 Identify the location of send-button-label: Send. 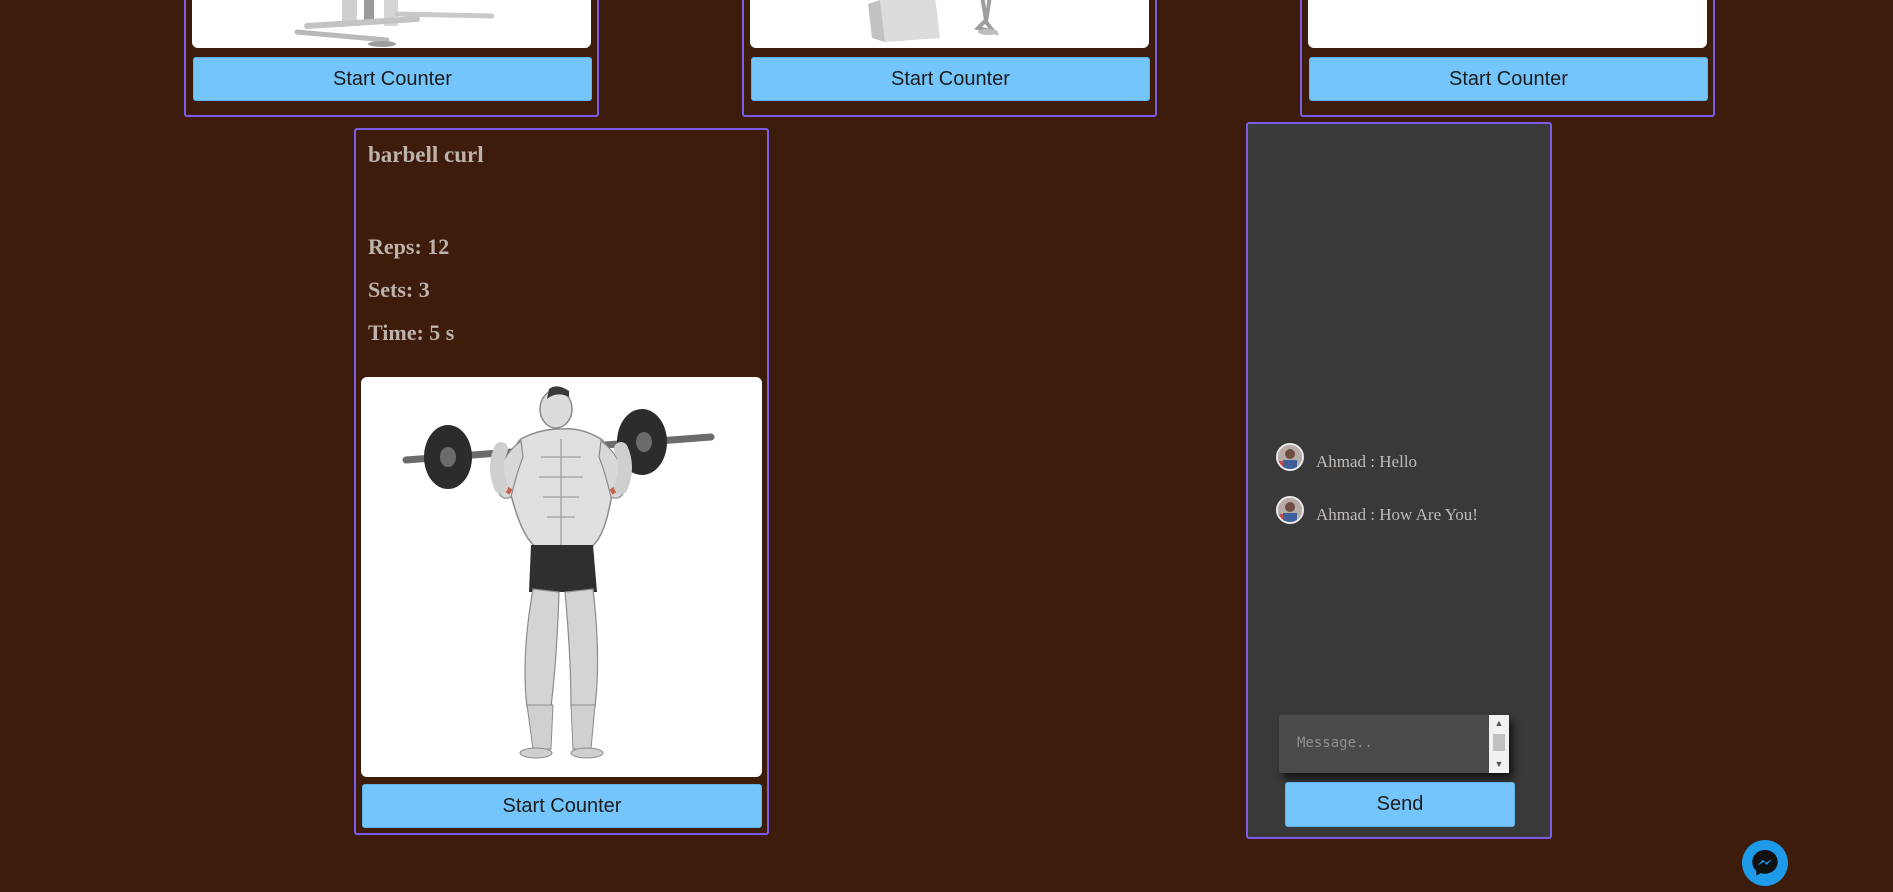
(1400, 804).